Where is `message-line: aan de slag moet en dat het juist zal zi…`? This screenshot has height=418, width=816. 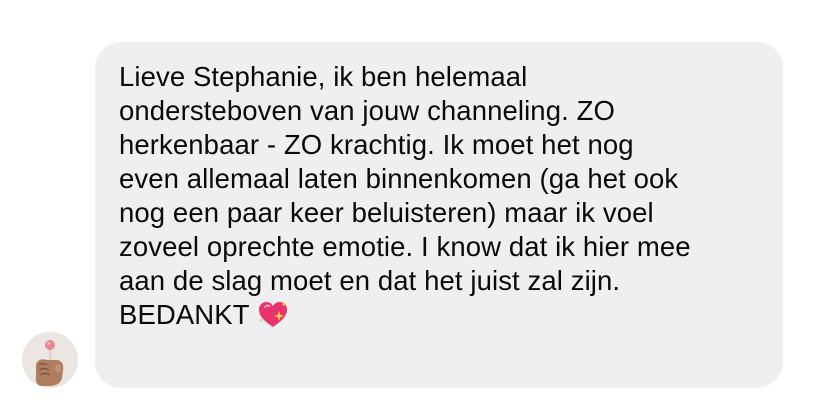 message-line: aan de slag moet en dat het juist zal zi… is located at coordinates (370, 280).